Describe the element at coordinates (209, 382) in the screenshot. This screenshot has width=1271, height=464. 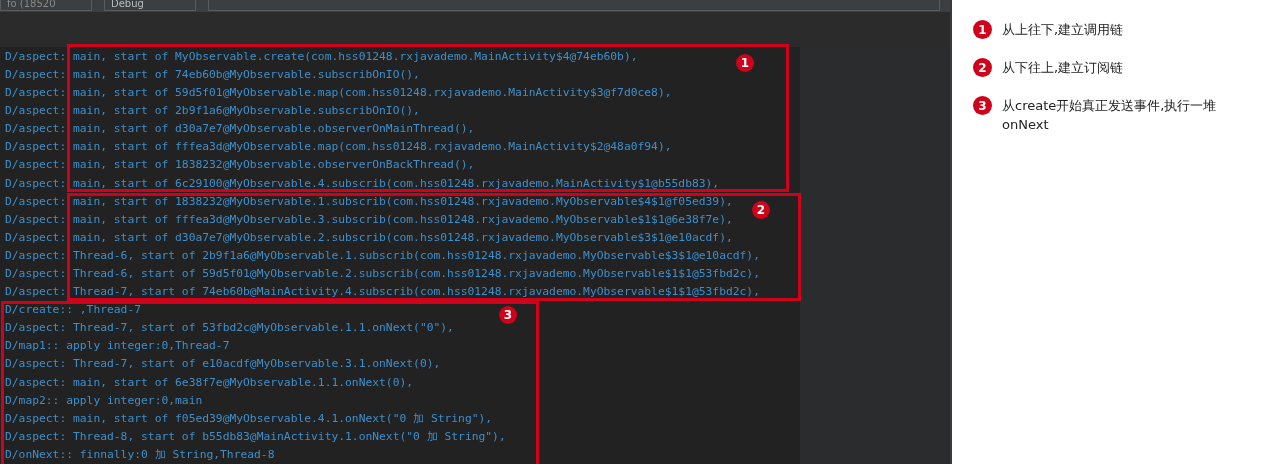
I see `log-line: D/aspect: main, start of 6e38f7e@MyObservable.1.1.onNext(0),` at that location.